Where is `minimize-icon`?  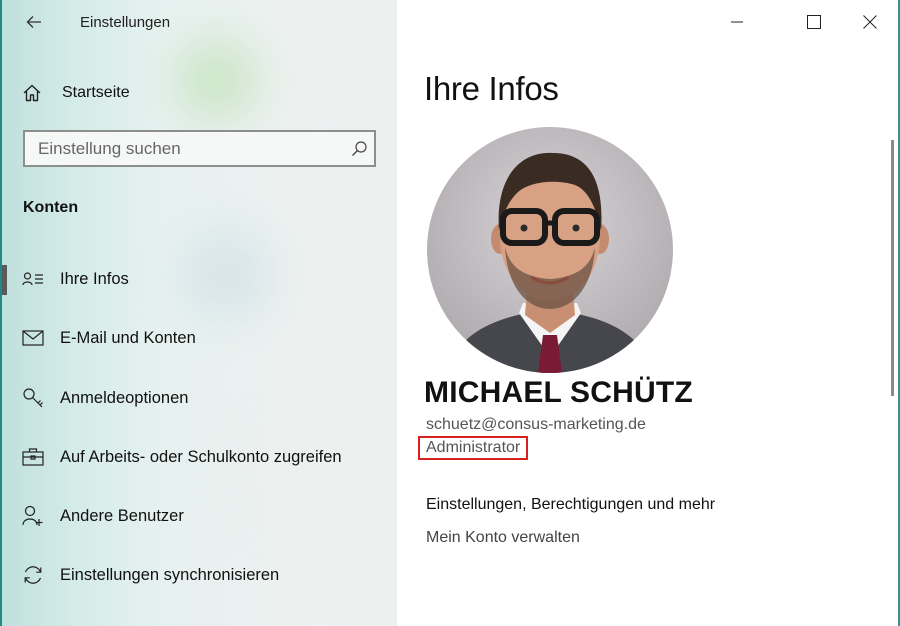
minimize-icon is located at coordinates (737, 22).